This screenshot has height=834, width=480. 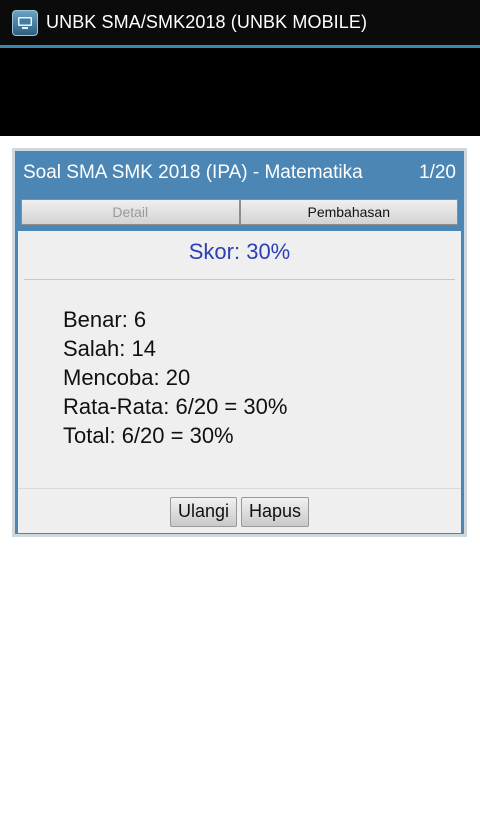 What do you see at coordinates (207, 22) in the screenshot?
I see `app-title: UNBK SMA/SMK2018 (UNBK MOBILE)` at bounding box center [207, 22].